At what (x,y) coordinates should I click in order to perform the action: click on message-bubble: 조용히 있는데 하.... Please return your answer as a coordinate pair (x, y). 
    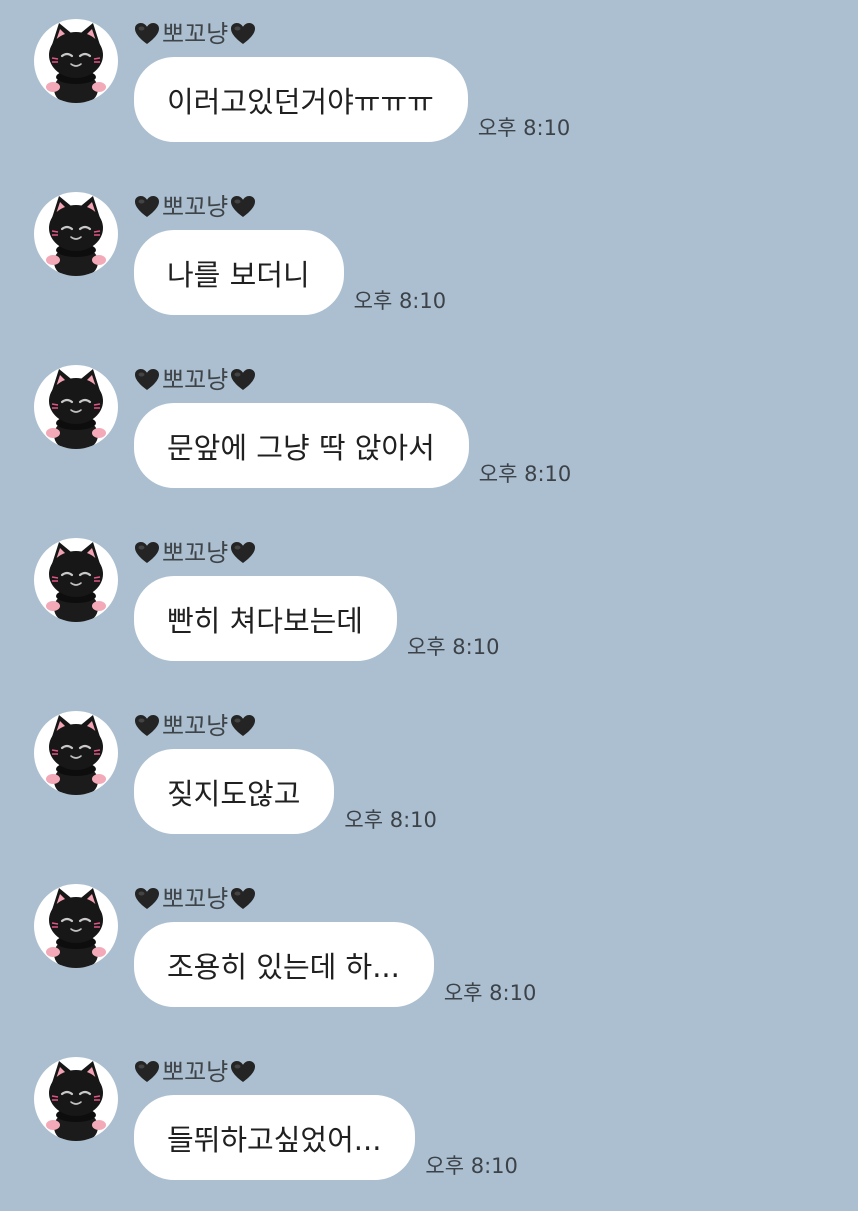
    Looking at the image, I should click on (284, 964).